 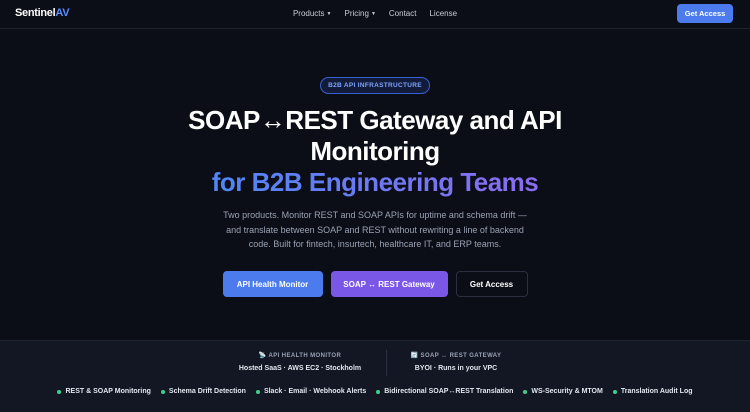 What do you see at coordinates (456, 368) in the screenshot?
I see `product-desc: BYOI · Runs in your VPC` at bounding box center [456, 368].